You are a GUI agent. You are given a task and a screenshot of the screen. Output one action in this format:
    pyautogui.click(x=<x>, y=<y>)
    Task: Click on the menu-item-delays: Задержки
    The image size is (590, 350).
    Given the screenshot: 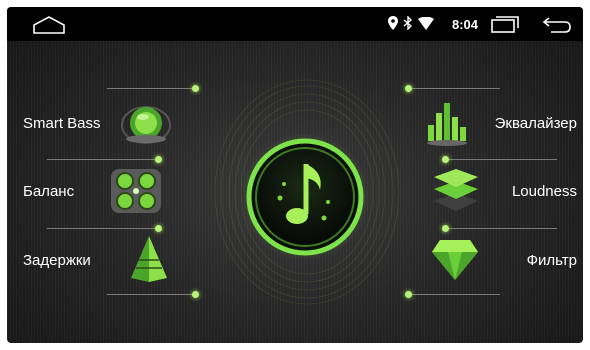 What is the action you would take?
    pyautogui.click(x=92, y=259)
    